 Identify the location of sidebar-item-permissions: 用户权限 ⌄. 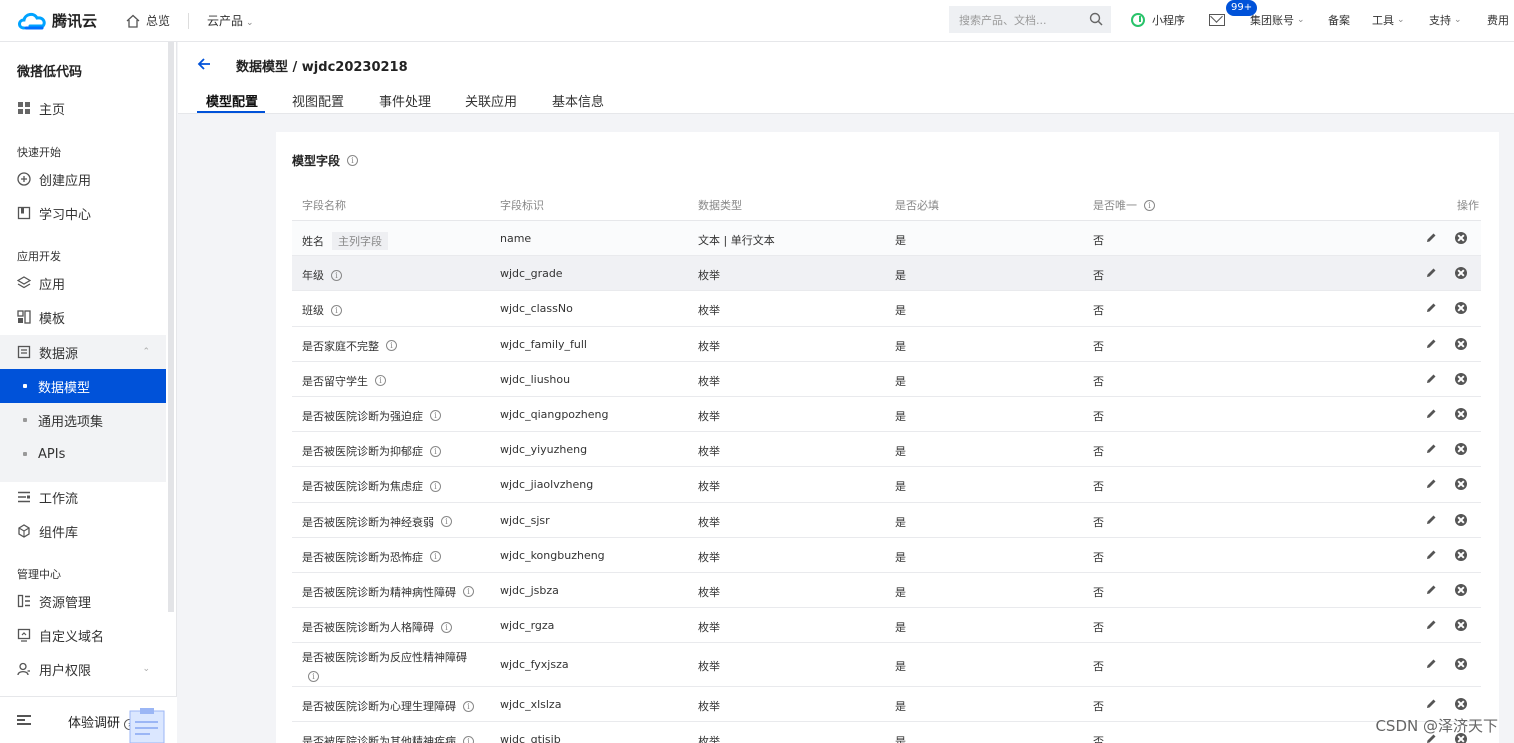
(83, 669).